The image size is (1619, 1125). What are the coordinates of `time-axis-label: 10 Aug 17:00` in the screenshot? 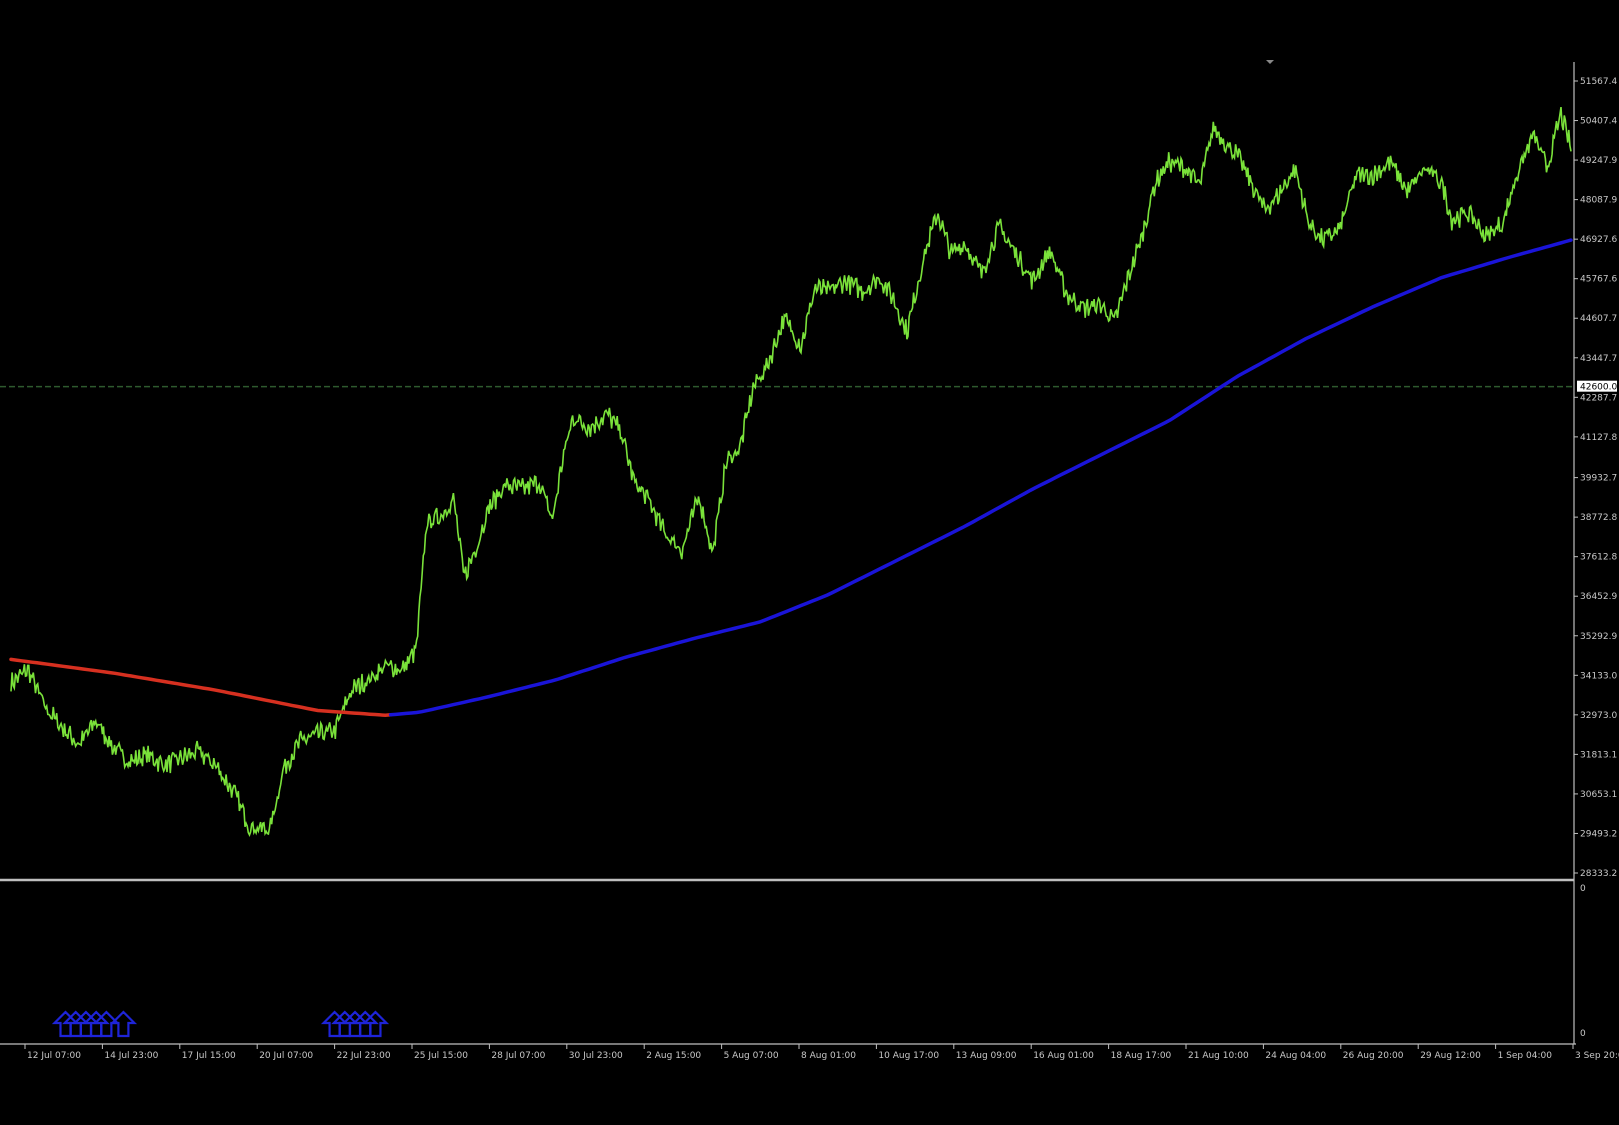 It's located at (908, 1056).